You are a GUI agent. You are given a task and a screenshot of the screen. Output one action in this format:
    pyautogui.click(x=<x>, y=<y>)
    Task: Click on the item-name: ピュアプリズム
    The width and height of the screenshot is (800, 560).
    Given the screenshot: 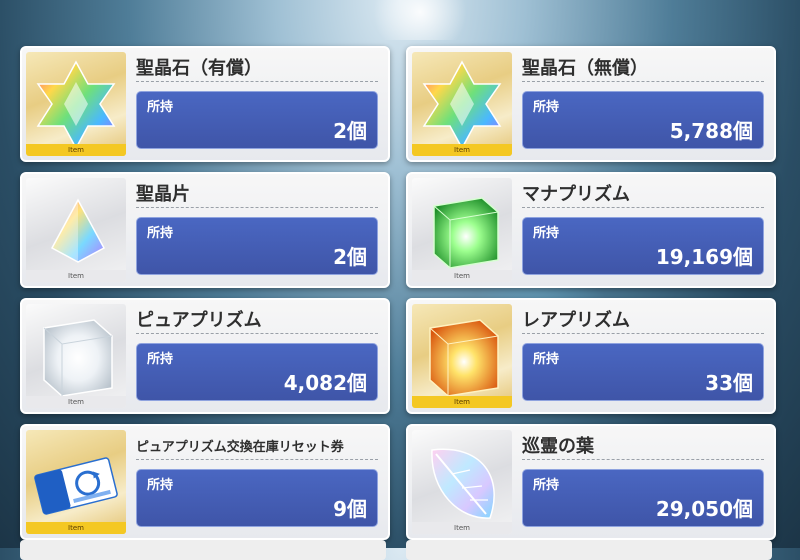 What is the action you would take?
    pyautogui.click(x=199, y=320)
    